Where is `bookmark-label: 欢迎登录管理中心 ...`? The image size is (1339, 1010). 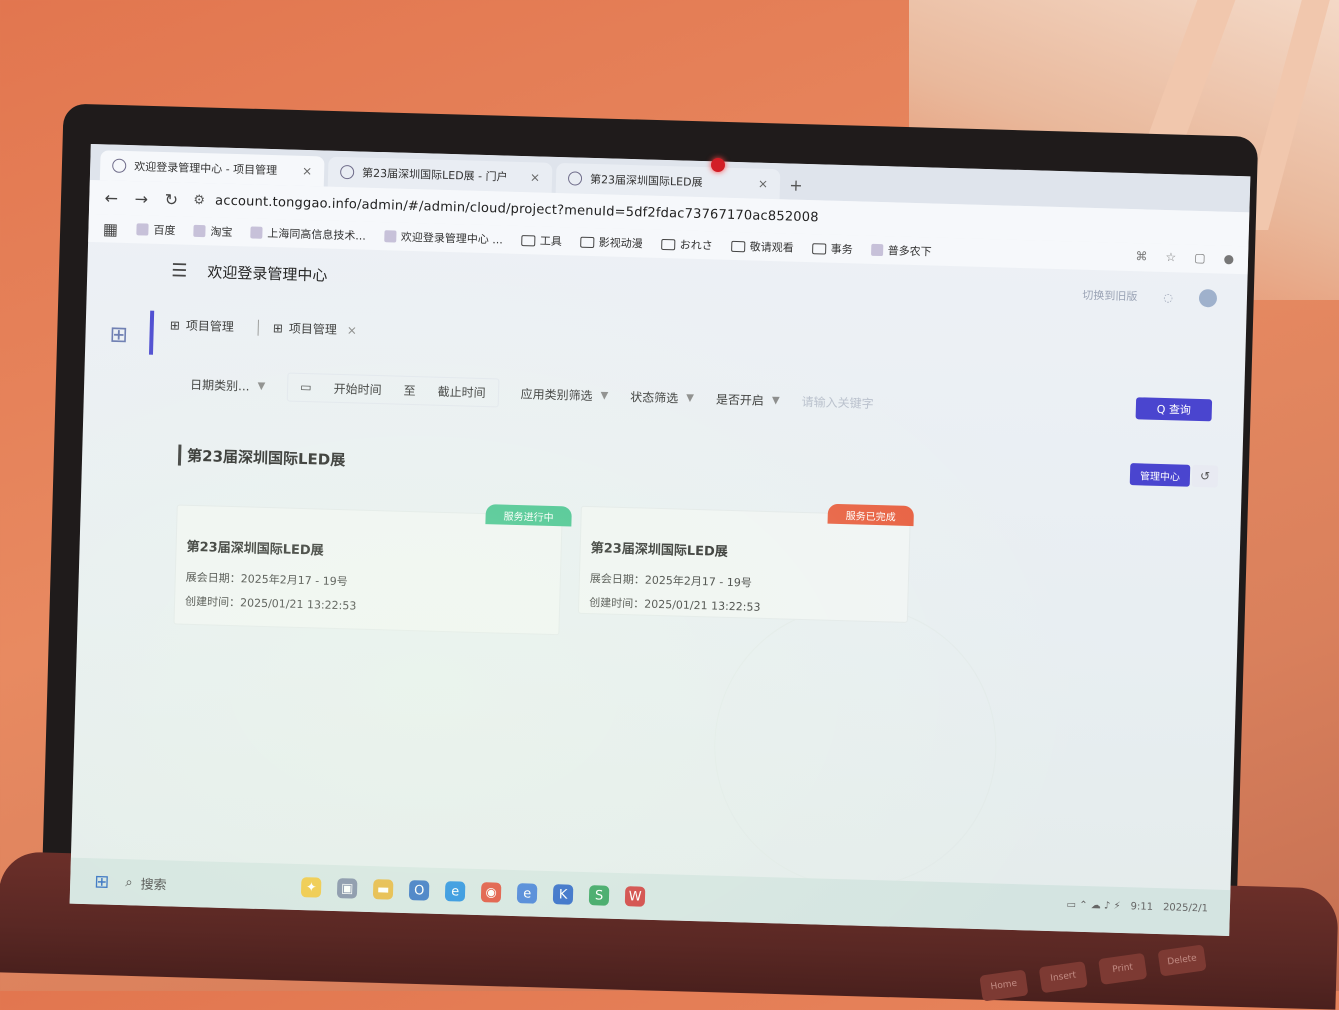
bookmark-label: 欢迎登录管理中心 ... is located at coordinates (451, 238).